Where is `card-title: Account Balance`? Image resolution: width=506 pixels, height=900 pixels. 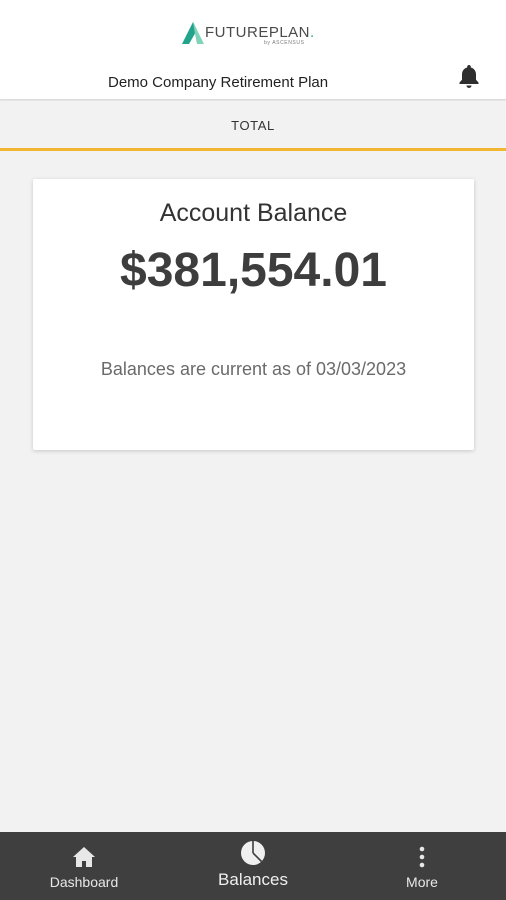 card-title: Account Balance is located at coordinates (253, 213).